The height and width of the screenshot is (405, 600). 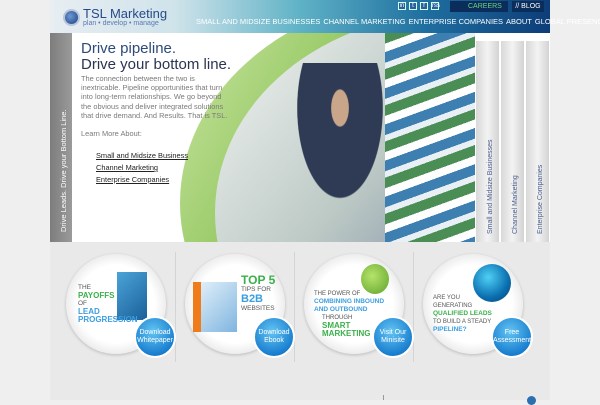 I want to click on nav-enterprise: ENTERPRISE COMPANIES, so click(x=457, y=21).